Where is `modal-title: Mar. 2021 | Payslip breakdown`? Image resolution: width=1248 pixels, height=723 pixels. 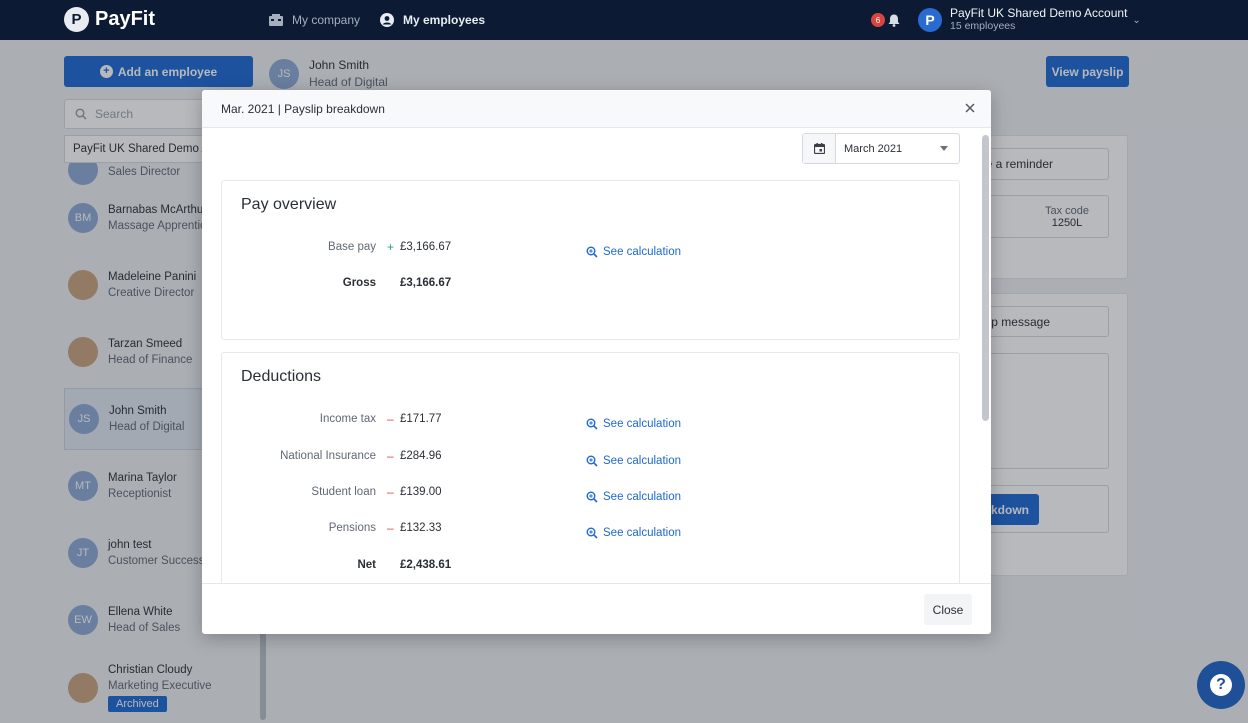
modal-title: Mar. 2021 | Payslip breakdown is located at coordinates (303, 108).